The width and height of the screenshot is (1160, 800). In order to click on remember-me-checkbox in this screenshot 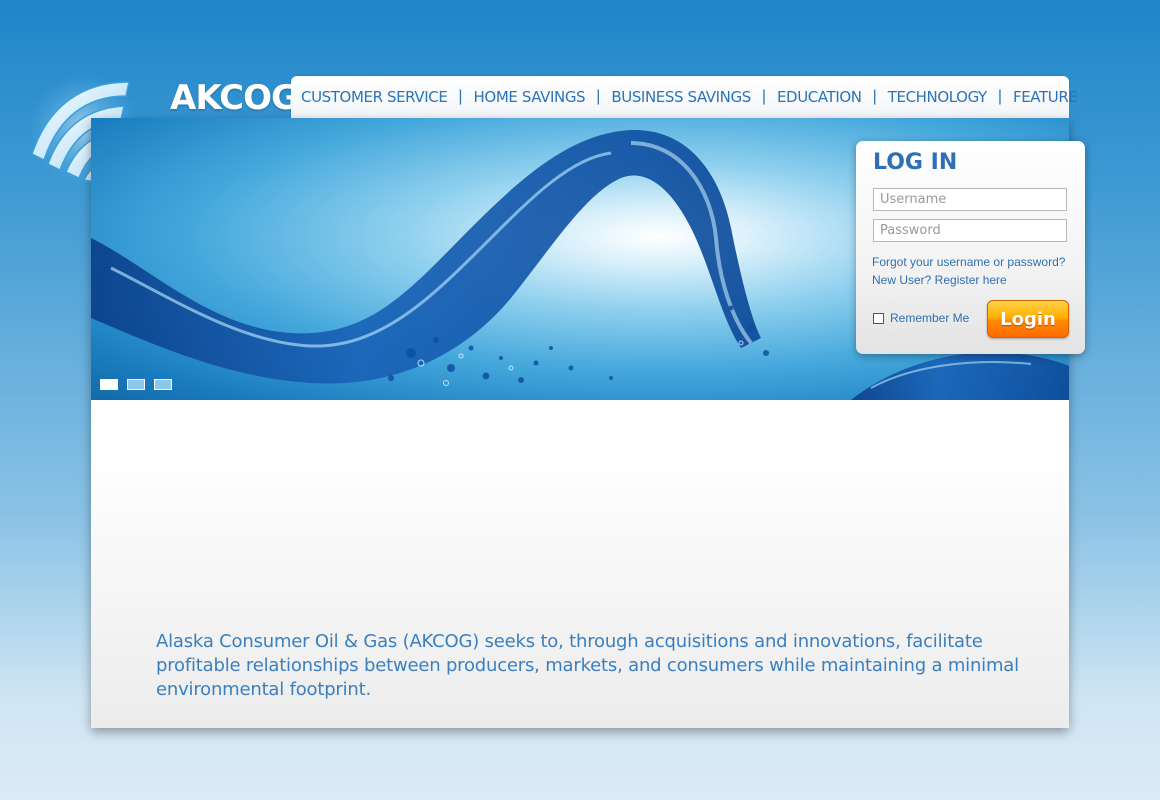, I will do `click(878, 318)`.